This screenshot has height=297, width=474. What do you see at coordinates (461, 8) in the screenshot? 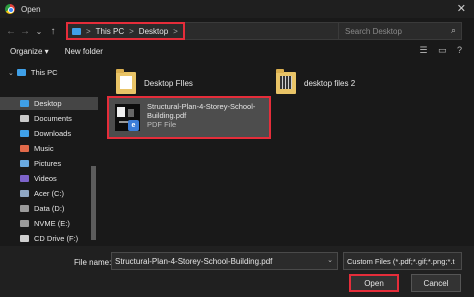
I see `close-button: ✕` at bounding box center [461, 8].